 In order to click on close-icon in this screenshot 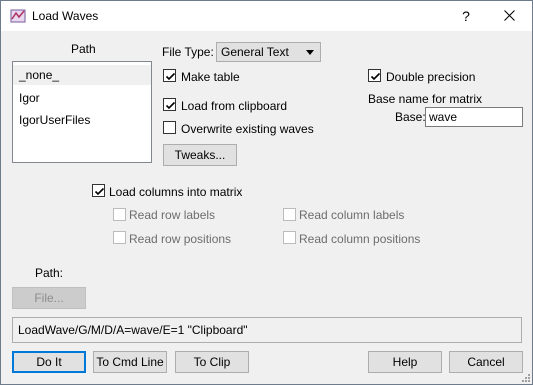, I will do `click(509, 15)`.